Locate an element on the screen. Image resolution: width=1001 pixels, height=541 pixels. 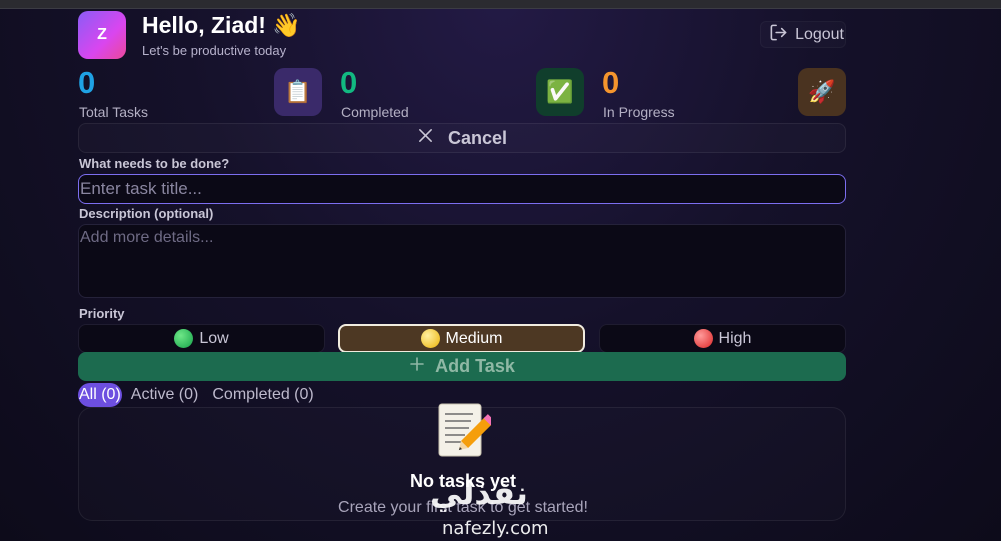
logout-button: Logout is located at coordinates (803, 34).